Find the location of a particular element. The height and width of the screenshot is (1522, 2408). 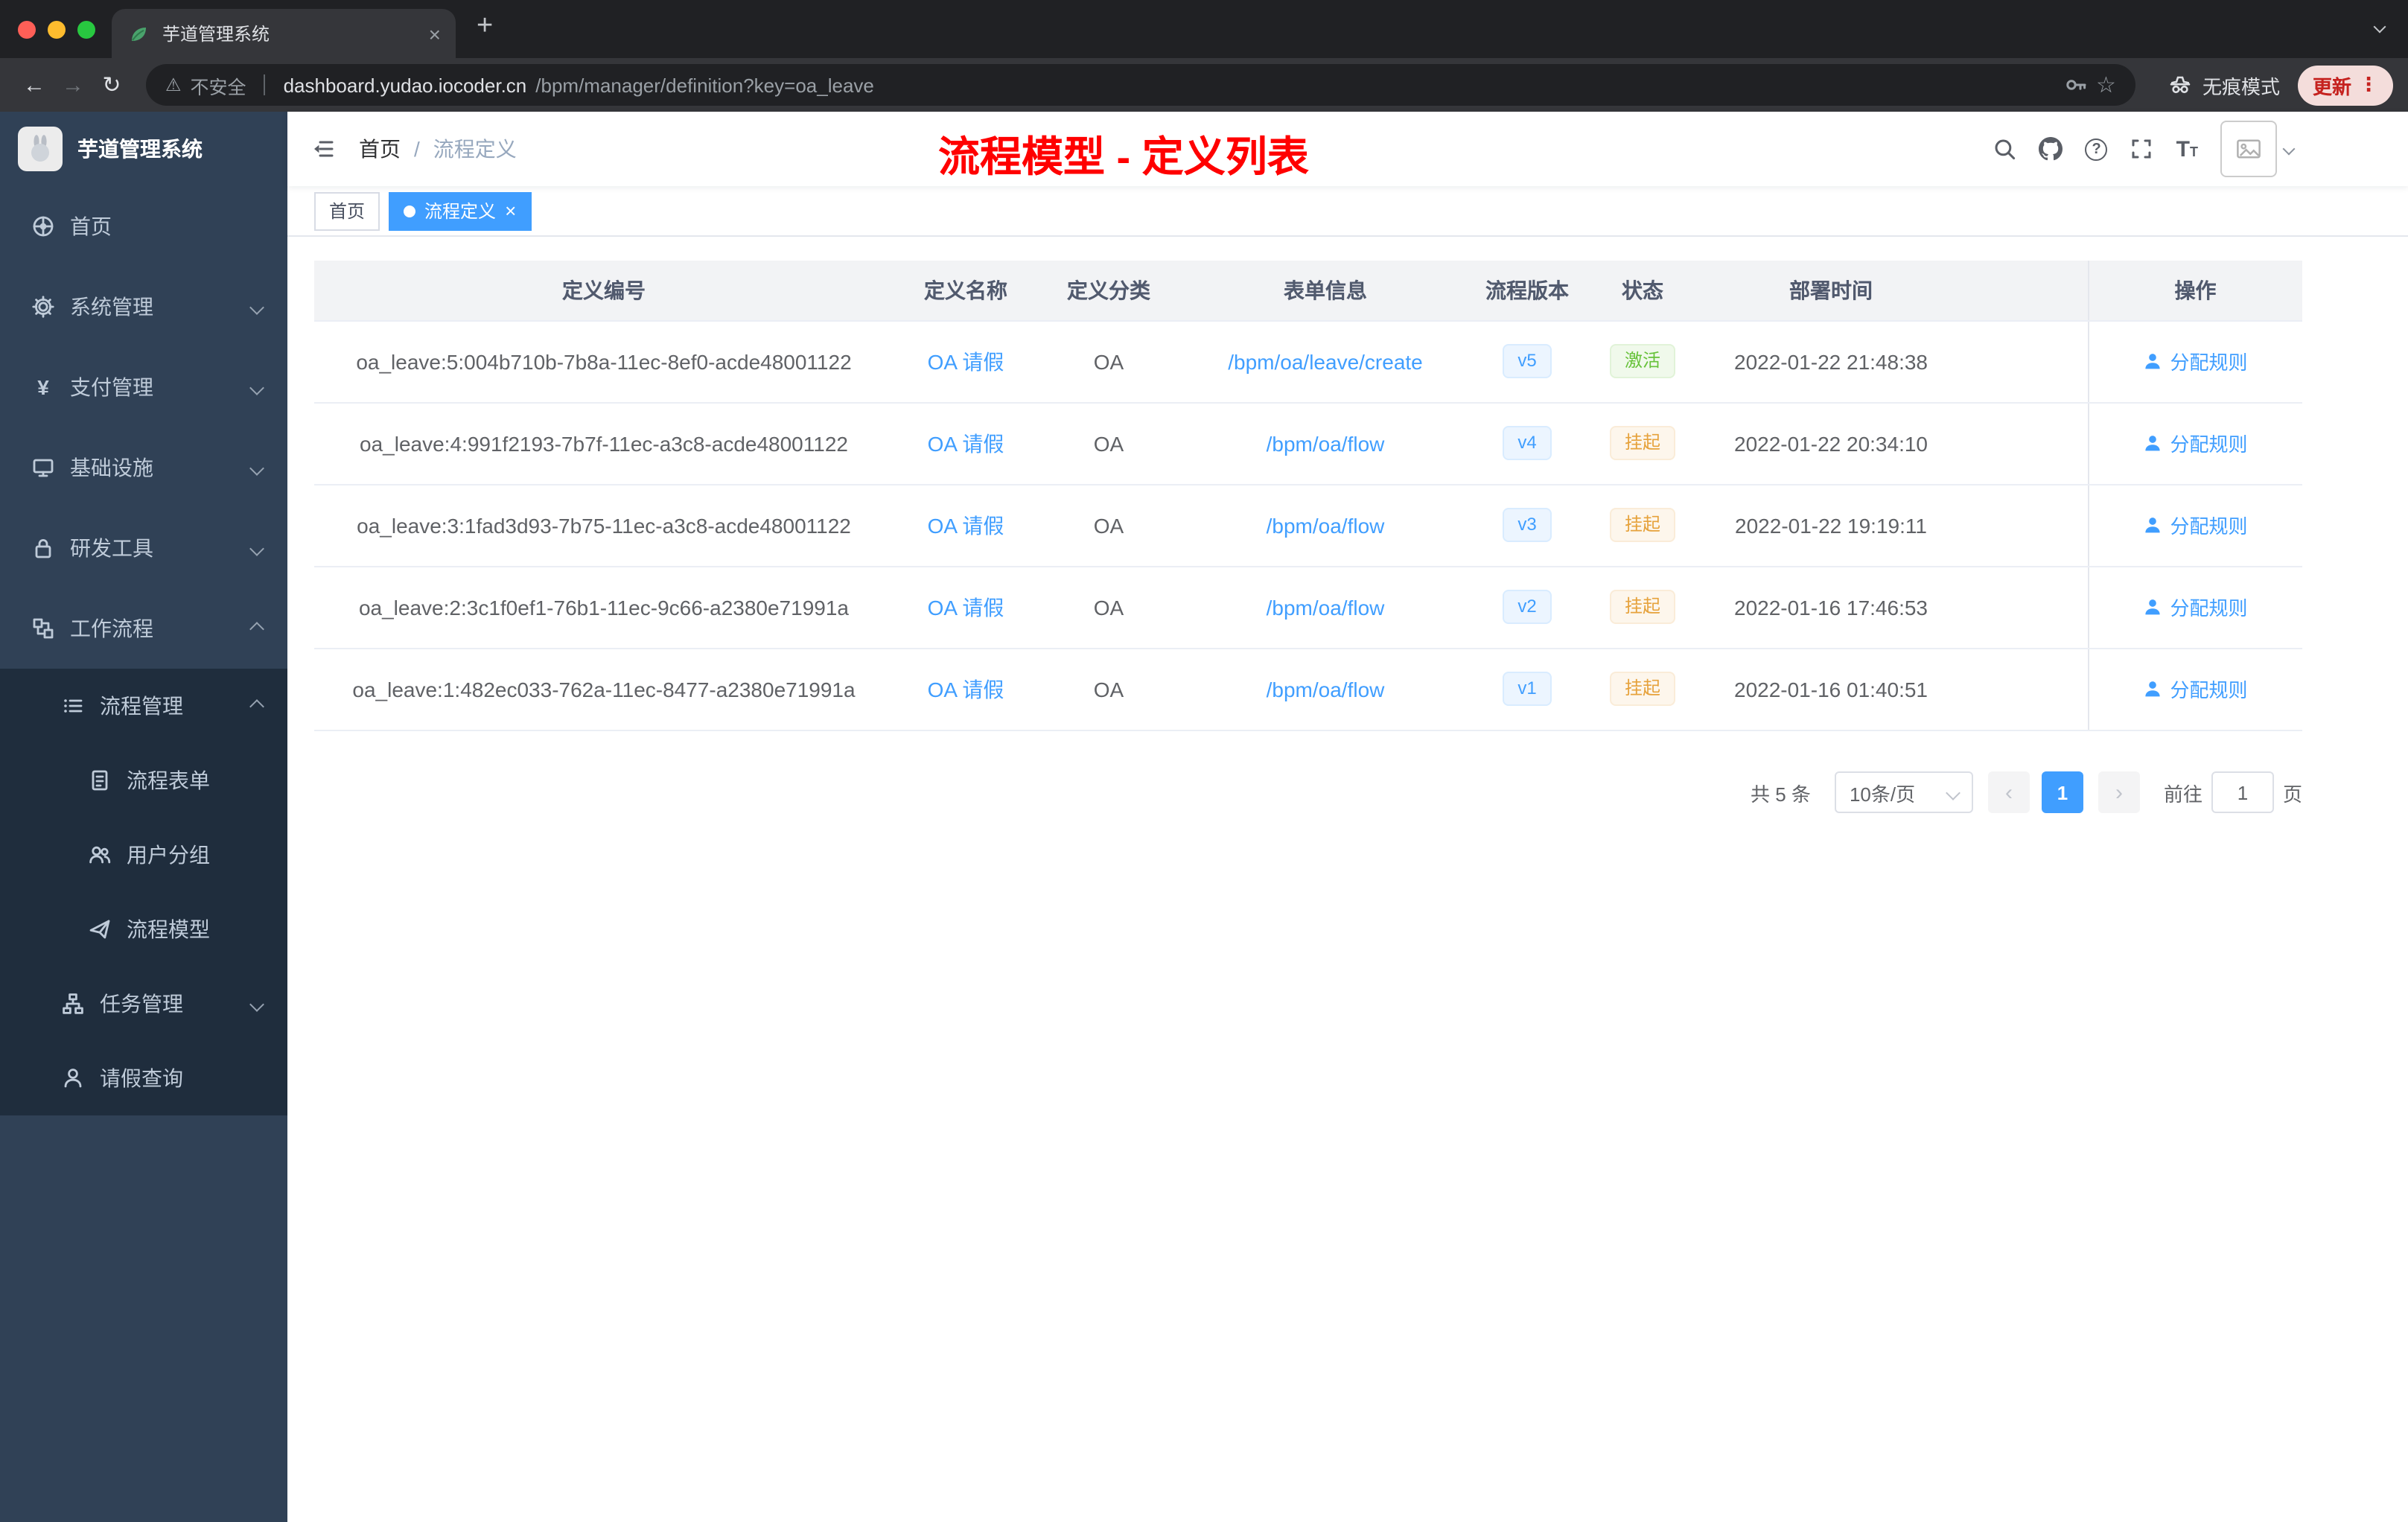

sidebar-item-process-management: 流程管理 is located at coordinates (143, 706).